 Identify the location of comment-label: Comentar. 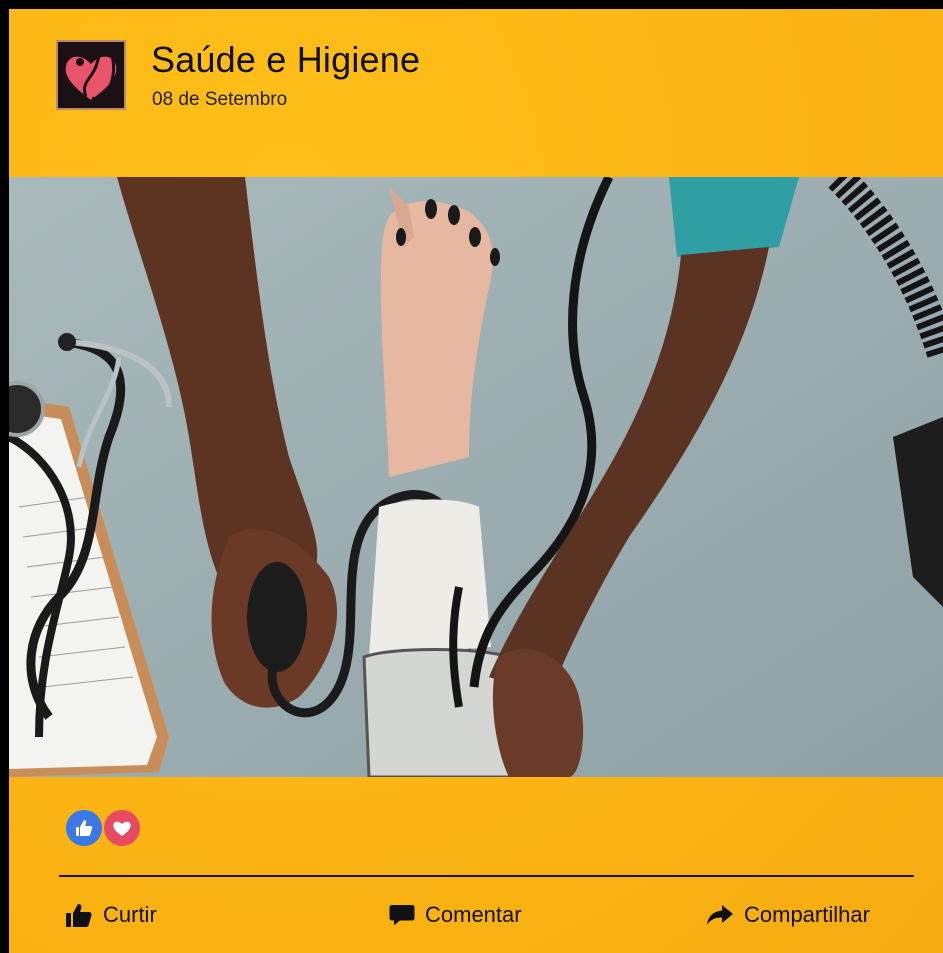
(473, 914).